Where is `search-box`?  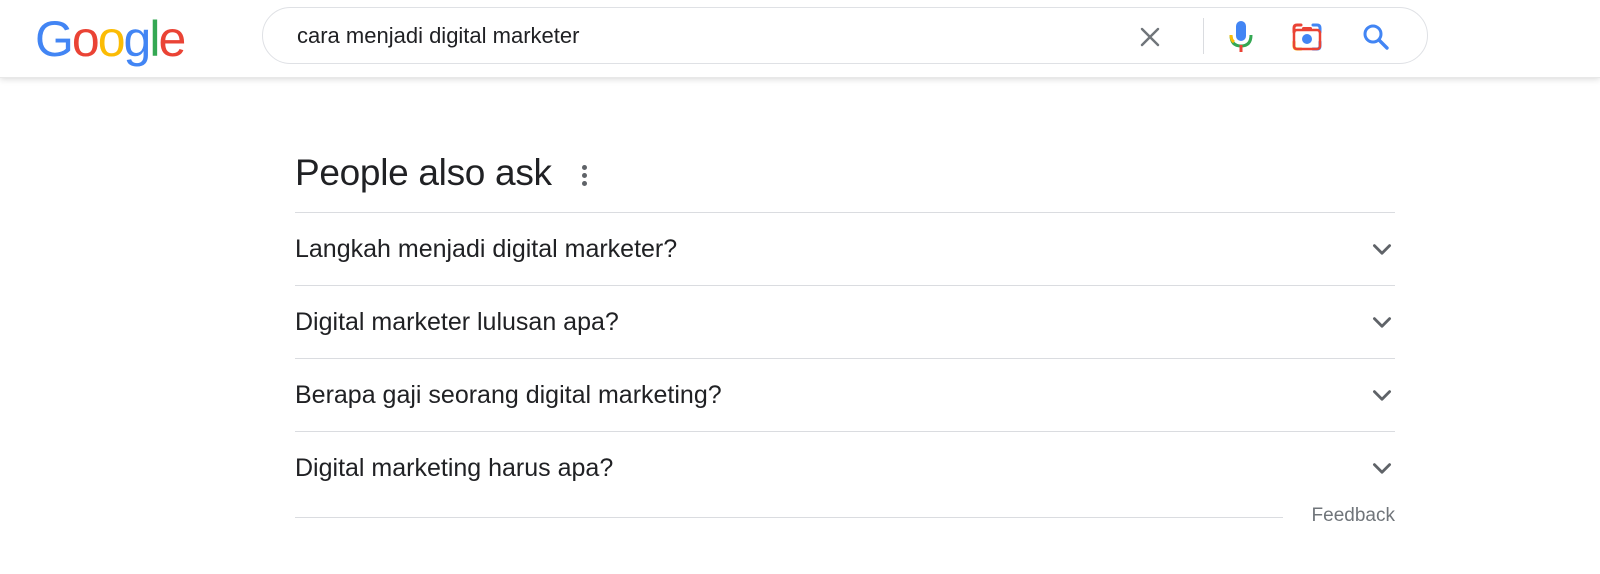
search-box is located at coordinates (845, 35).